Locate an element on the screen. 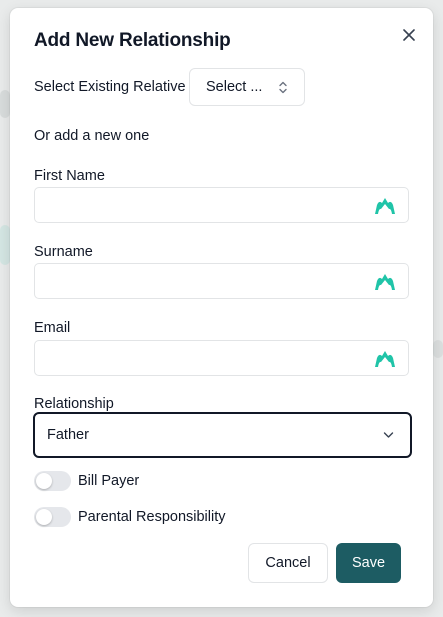 This screenshot has width=443, height=617. chevron-up-down-icon is located at coordinates (283, 87).